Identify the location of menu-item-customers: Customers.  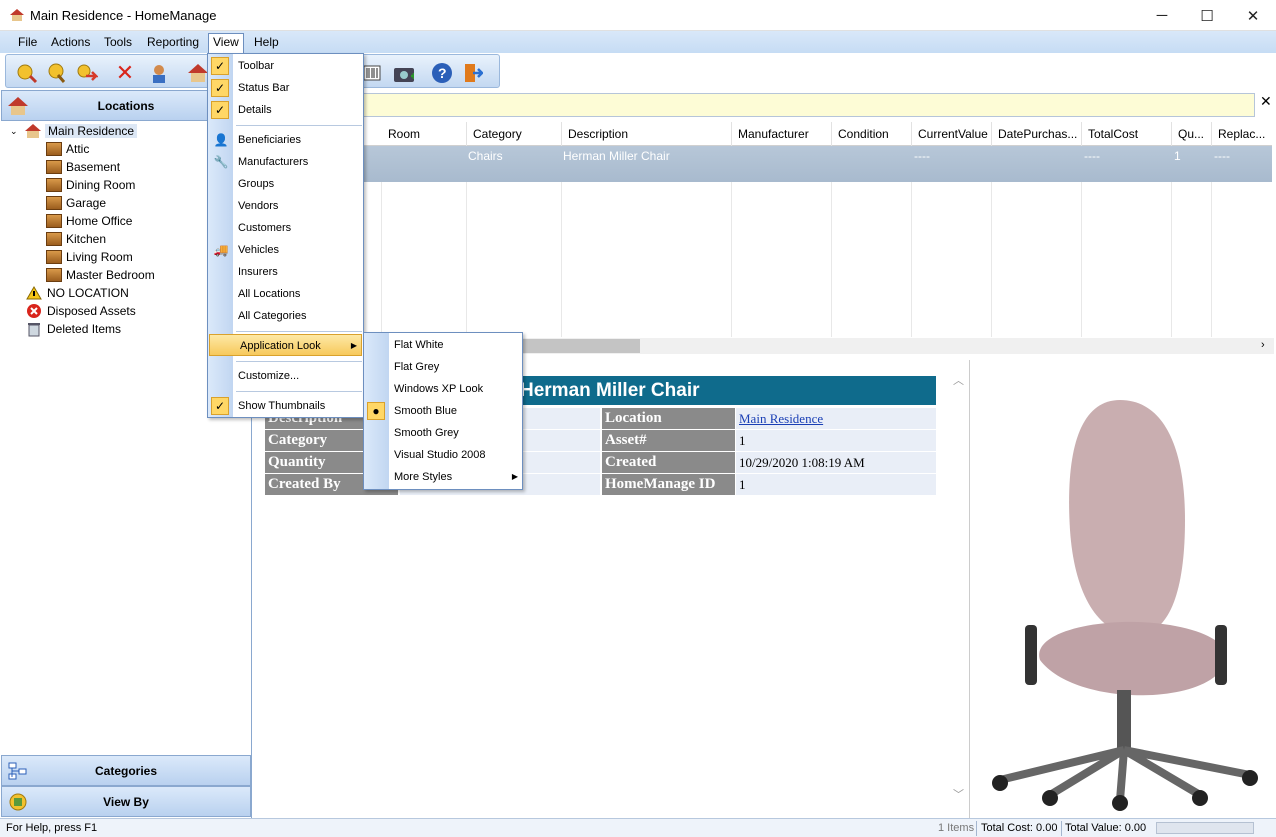
(285, 228).